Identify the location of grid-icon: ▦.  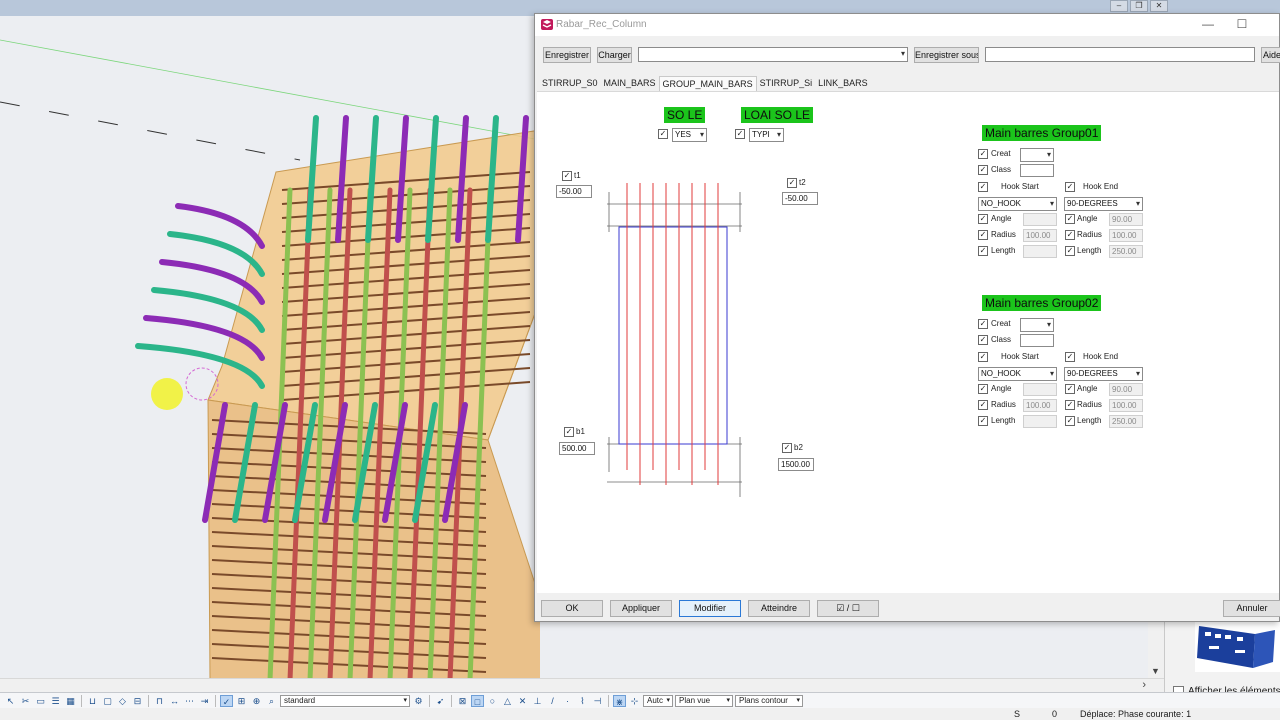
(70, 701).